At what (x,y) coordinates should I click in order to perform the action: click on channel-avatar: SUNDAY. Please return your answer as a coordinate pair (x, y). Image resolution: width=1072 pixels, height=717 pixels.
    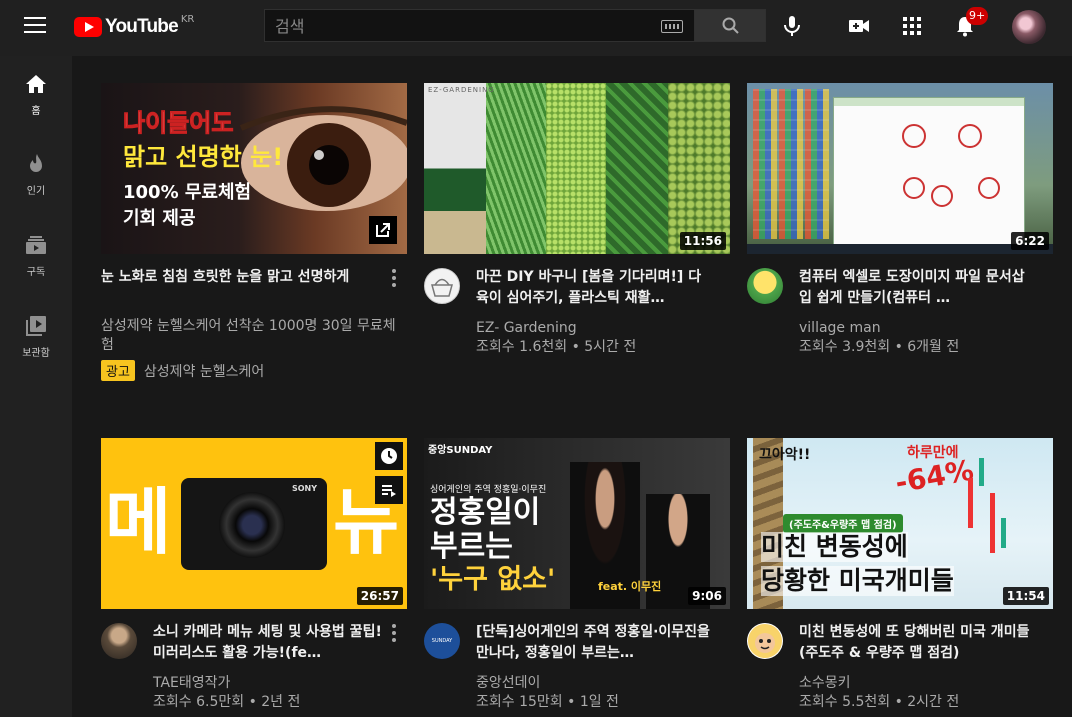
    Looking at the image, I should click on (442, 641).